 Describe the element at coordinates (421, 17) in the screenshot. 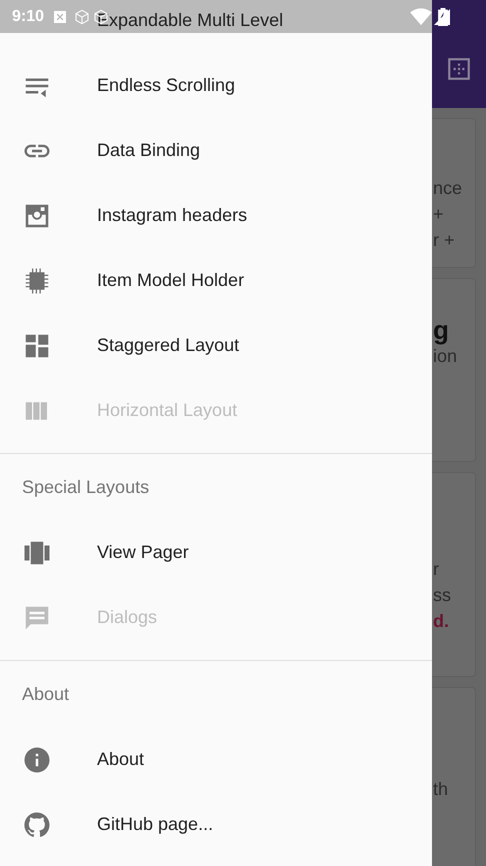

I see `wifi-icon` at that location.